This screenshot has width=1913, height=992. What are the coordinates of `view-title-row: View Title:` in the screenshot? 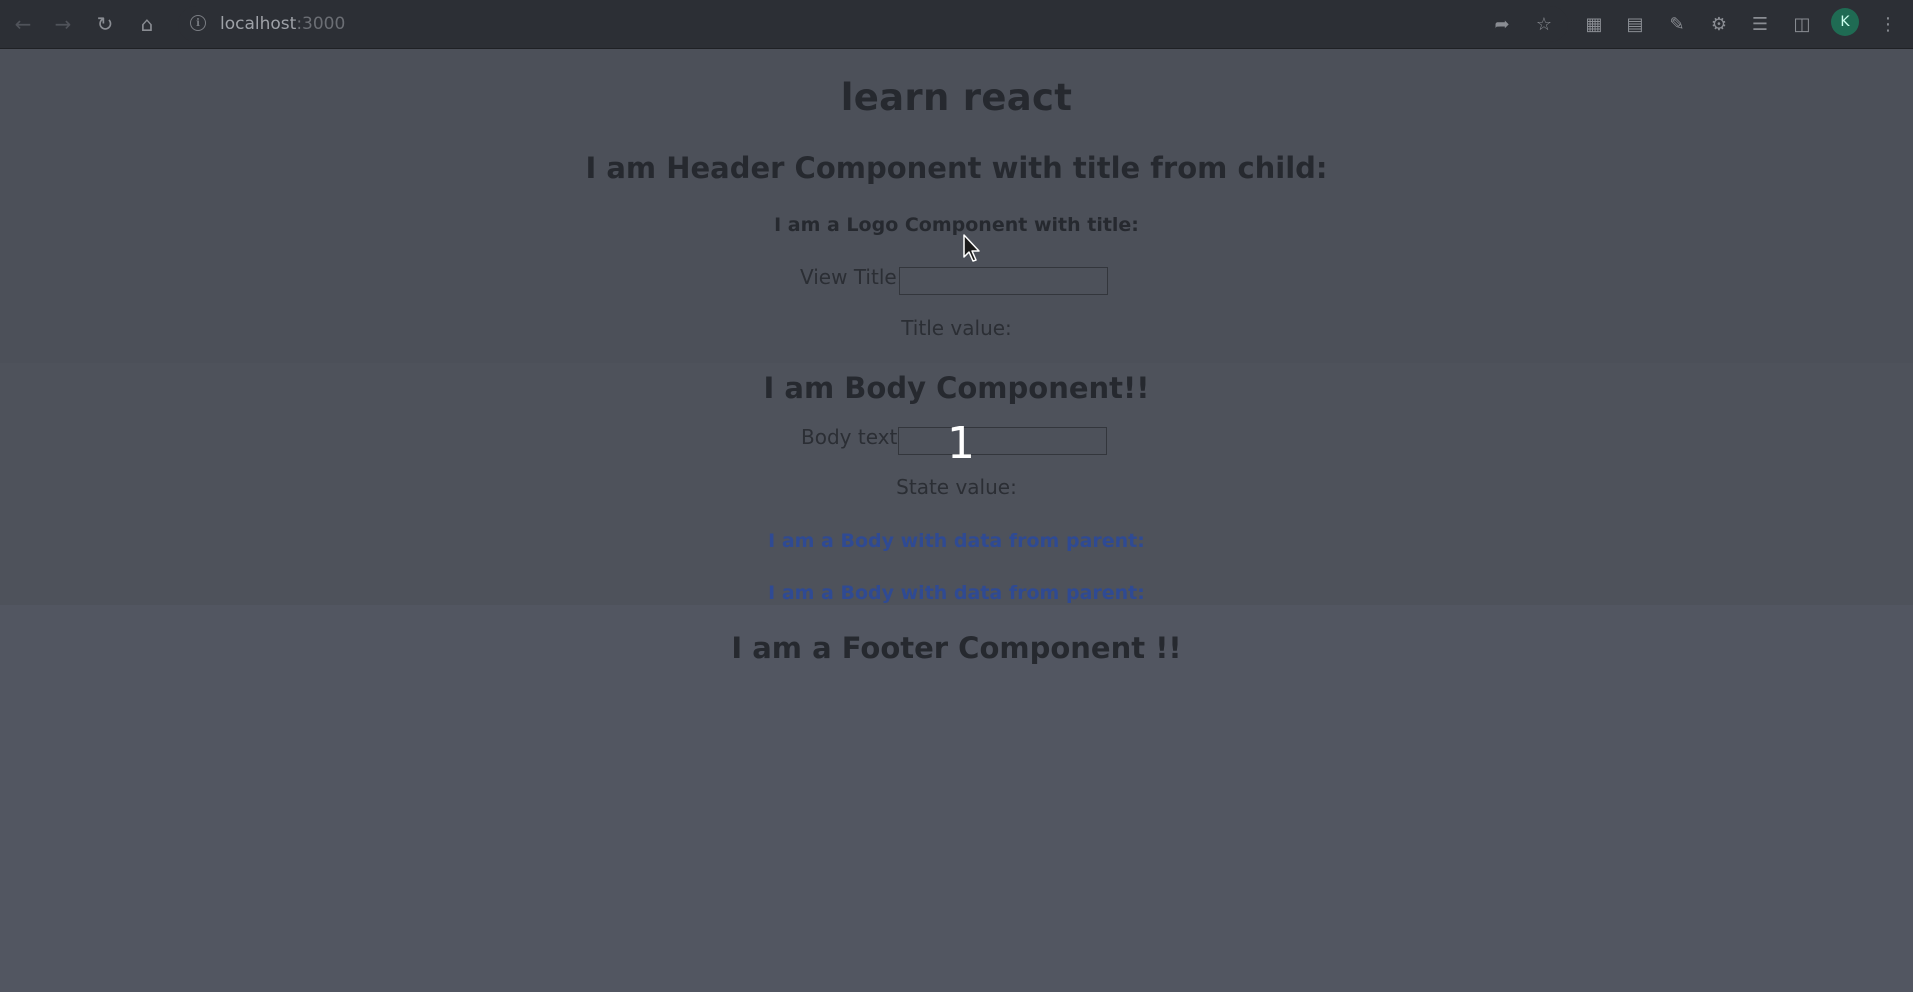 It's located at (956, 280).